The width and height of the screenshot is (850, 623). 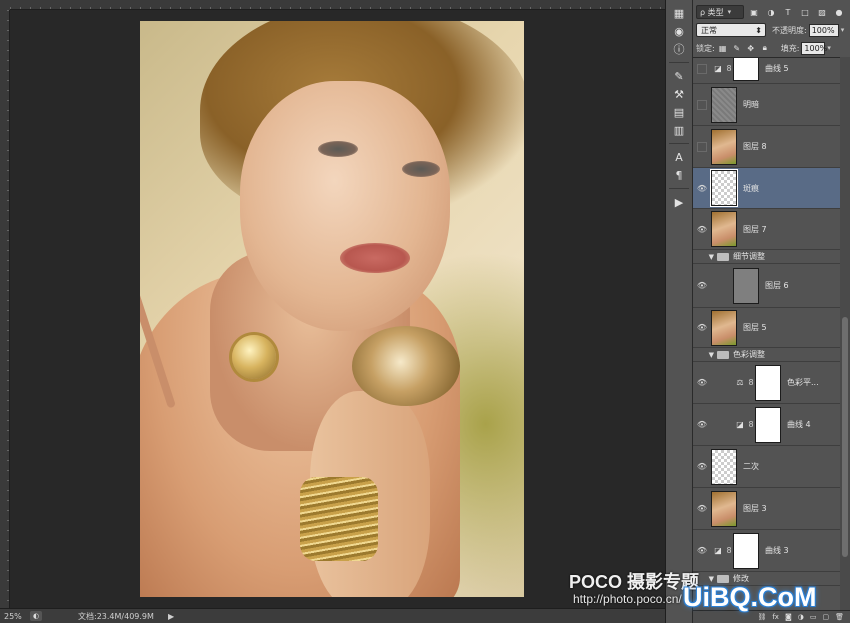 What do you see at coordinates (766, 71) in the screenshot?
I see `layer-row: ◪ 8 曲线 5` at bounding box center [766, 71].